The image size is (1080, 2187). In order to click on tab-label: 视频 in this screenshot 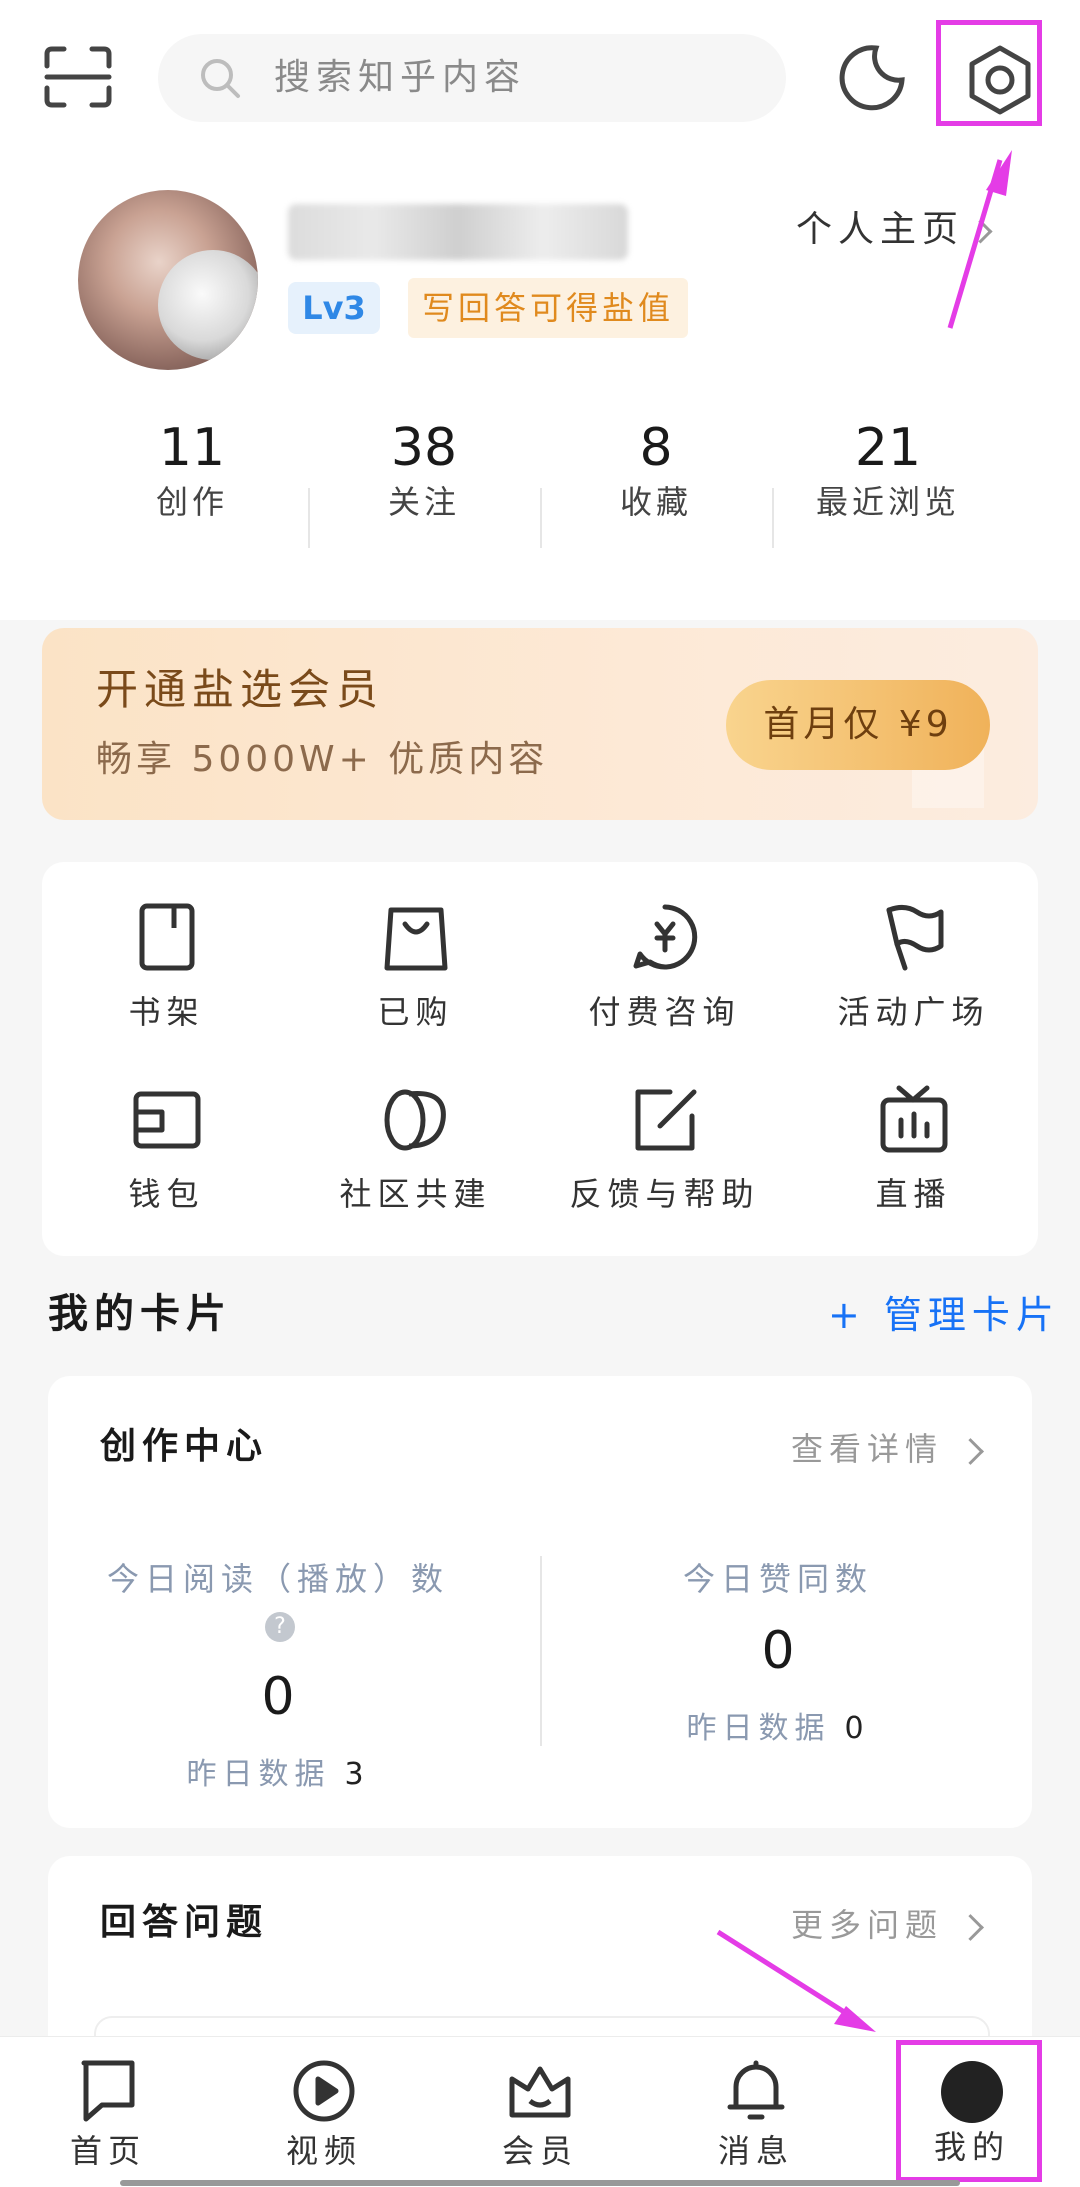, I will do `click(323, 2151)`.